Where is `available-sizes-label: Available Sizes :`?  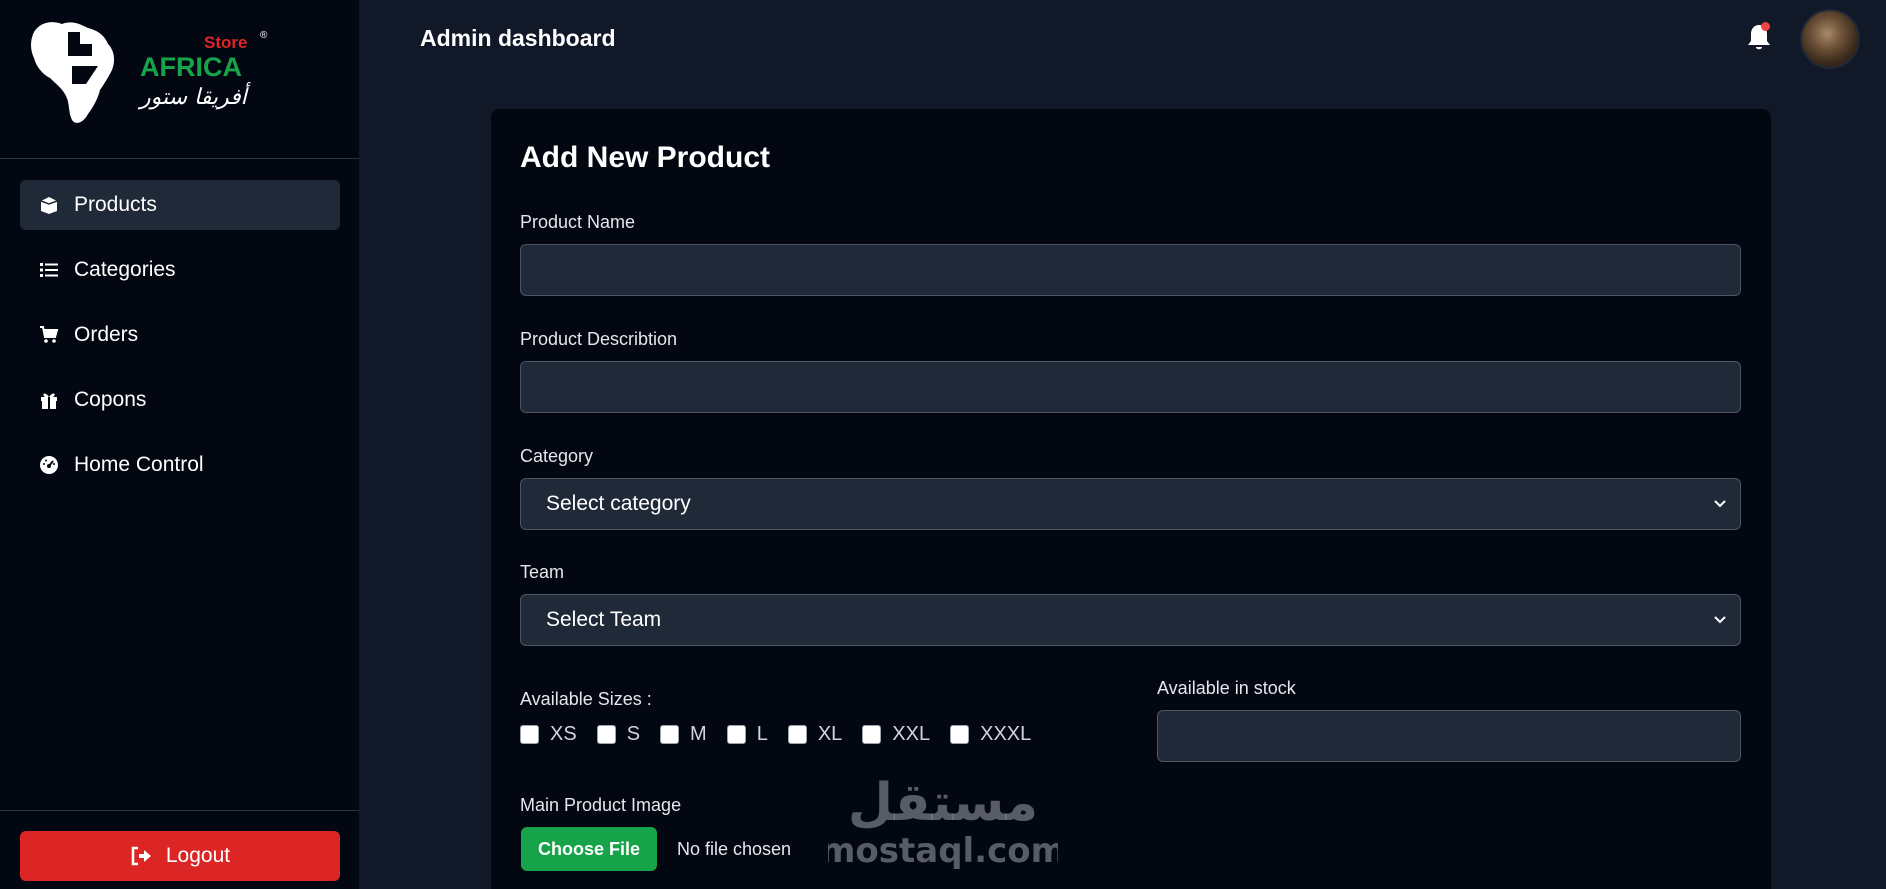
available-sizes-label: Available Sizes : is located at coordinates (586, 699).